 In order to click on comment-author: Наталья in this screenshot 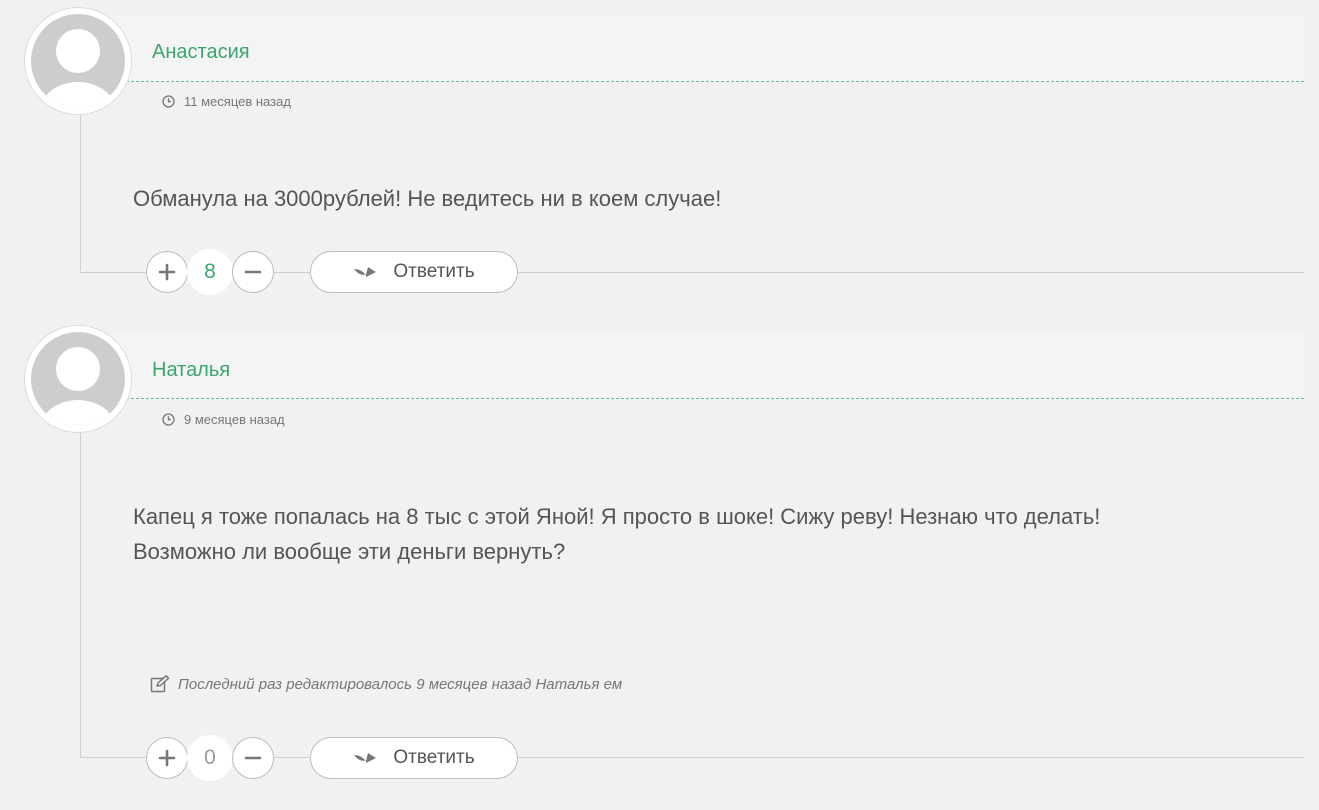, I will do `click(191, 370)`.